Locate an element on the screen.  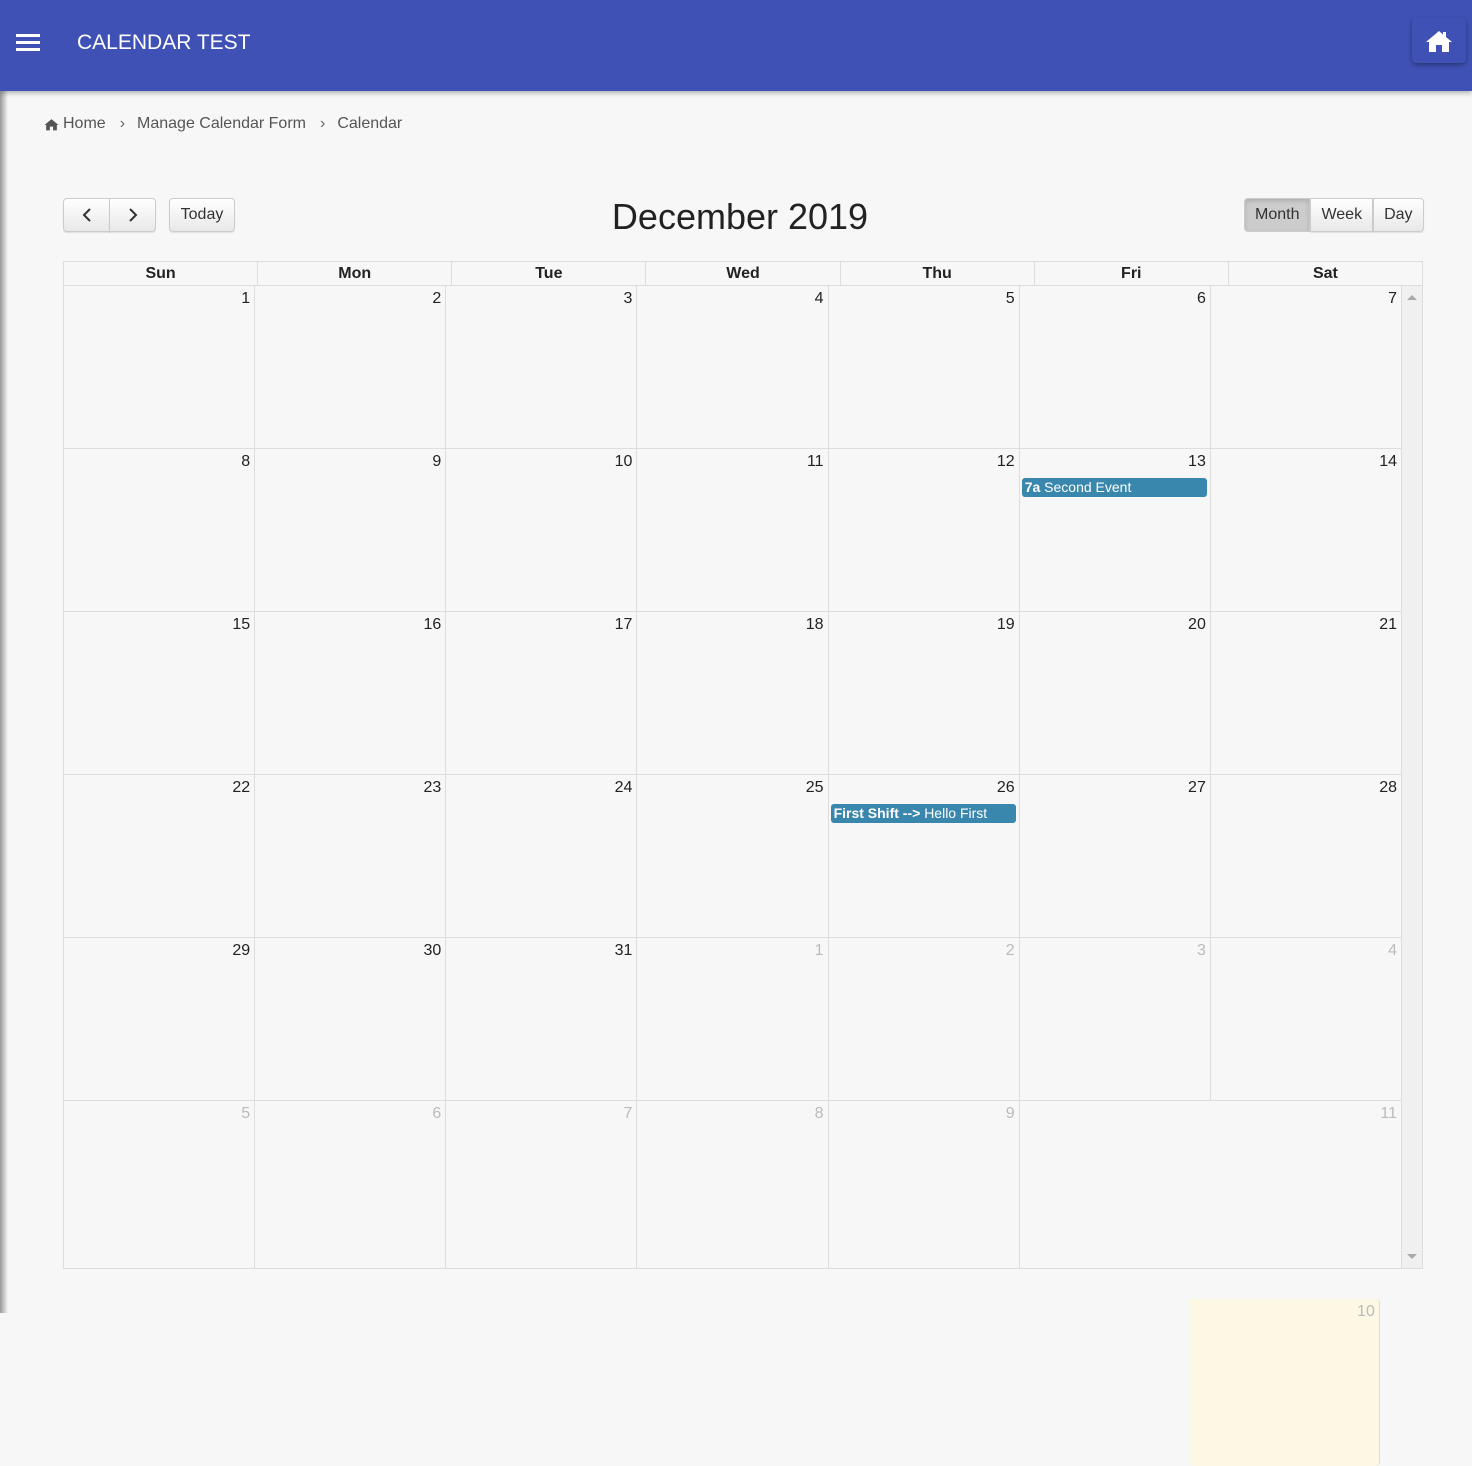
day-number: 18 is located at coordinates (814, 624).